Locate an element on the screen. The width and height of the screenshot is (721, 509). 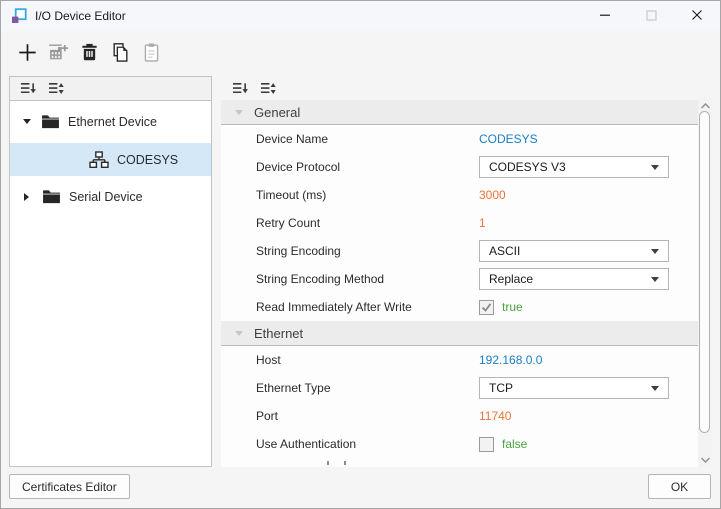
property-label: Host is located at coordinates (268, 360).